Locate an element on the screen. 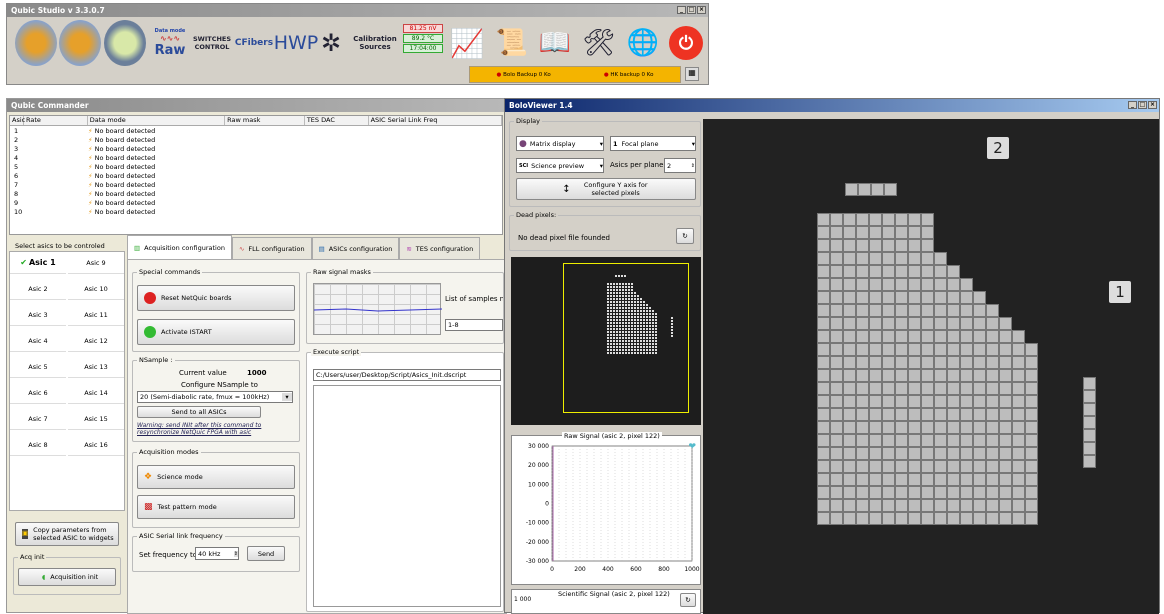  calibration-sources-button: Calibration Sources is located at coordinates (375, 43).